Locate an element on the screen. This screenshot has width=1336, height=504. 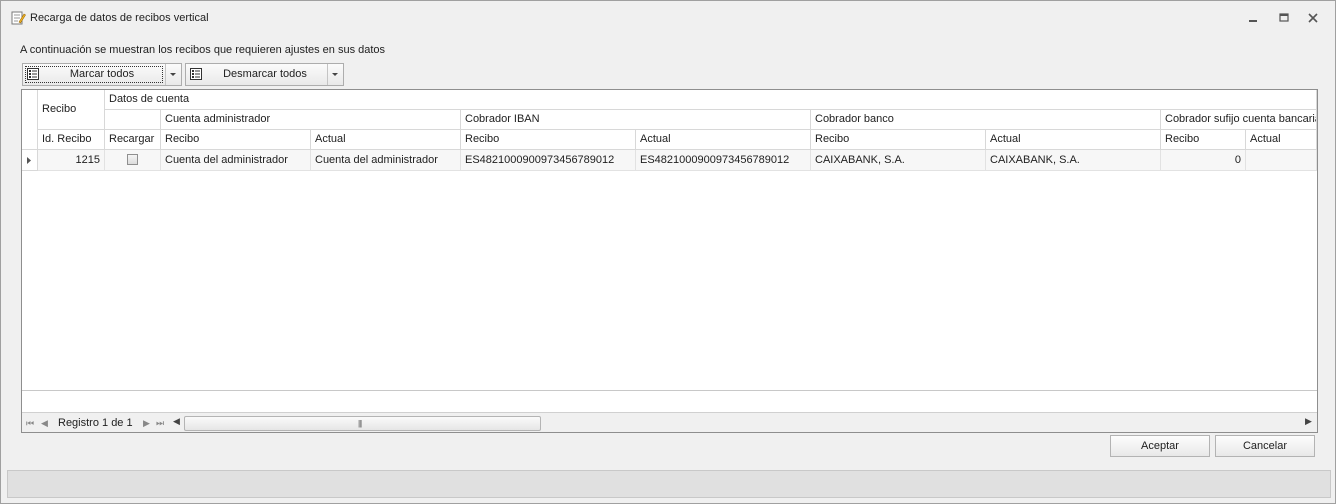
col-banco-recibo: Recibo is located at coordinates (898, 140).